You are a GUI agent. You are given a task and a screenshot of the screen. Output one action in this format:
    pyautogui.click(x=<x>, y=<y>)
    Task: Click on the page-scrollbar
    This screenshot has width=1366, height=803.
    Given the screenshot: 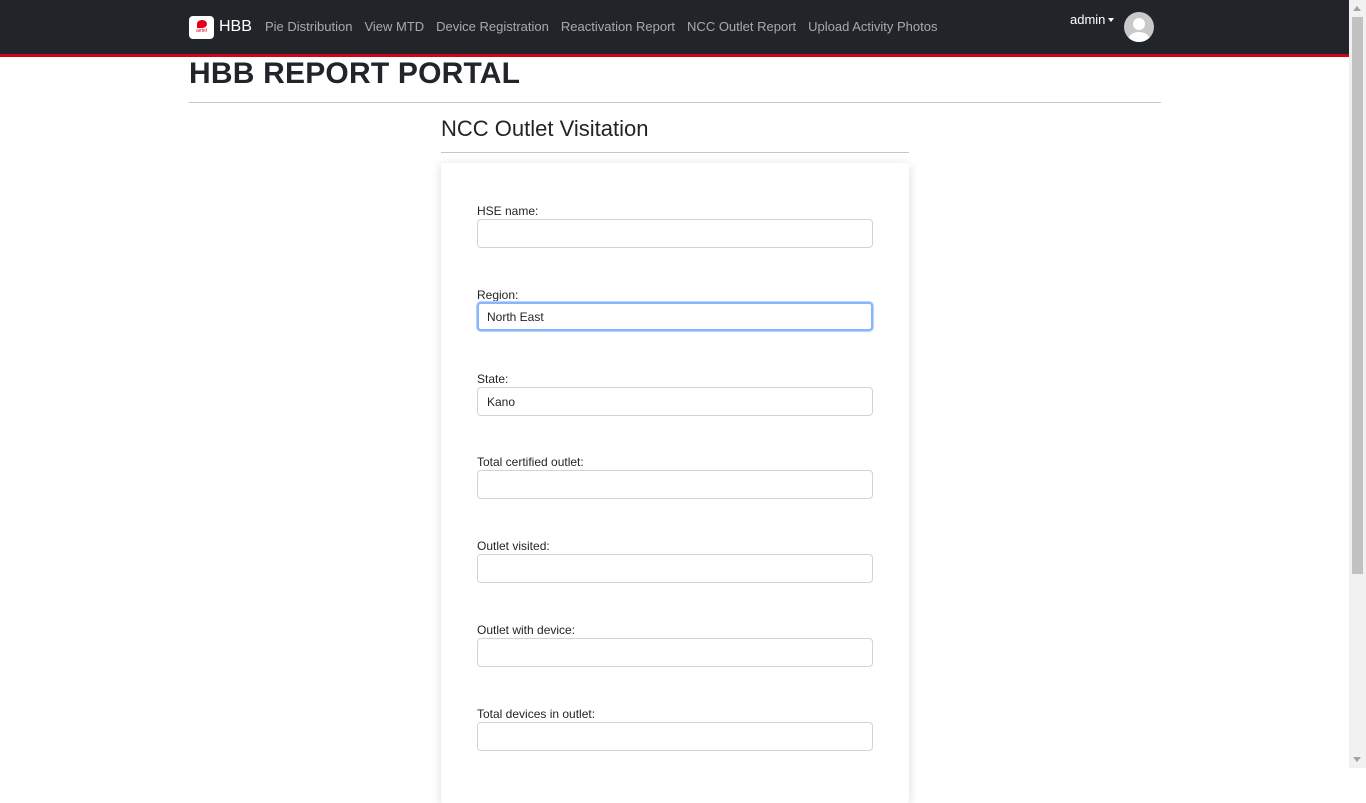 What is the action you would take?
    pyautogui.click(x=1357, y=384)
    